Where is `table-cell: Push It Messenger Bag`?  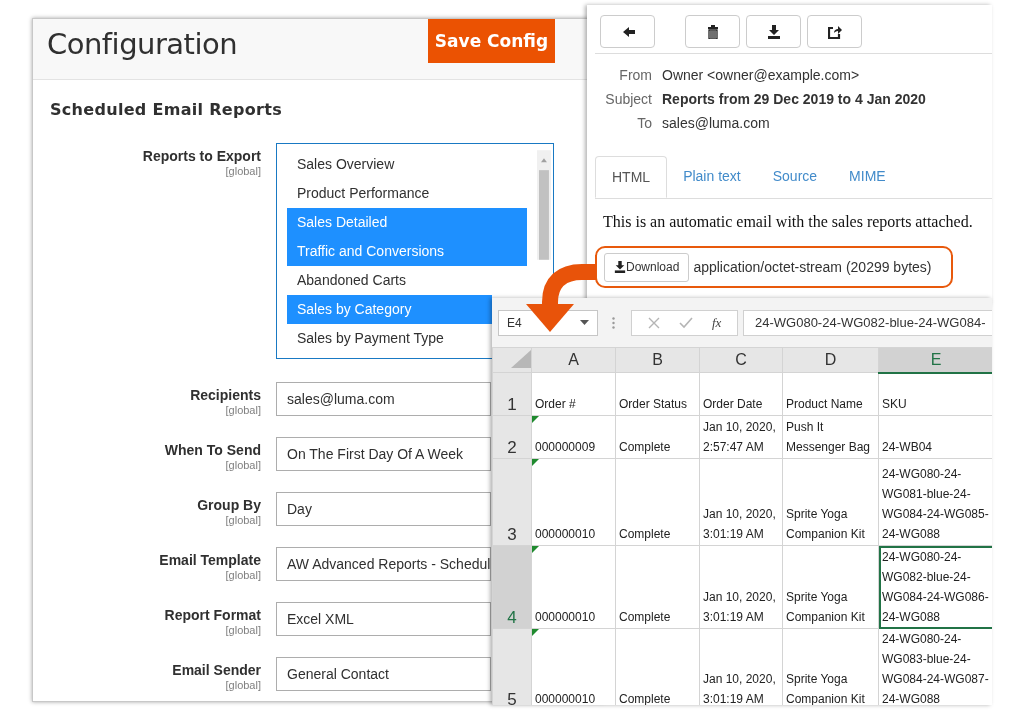 table-cell: Push It Messenger Bag is located at coordinates (828, 437).